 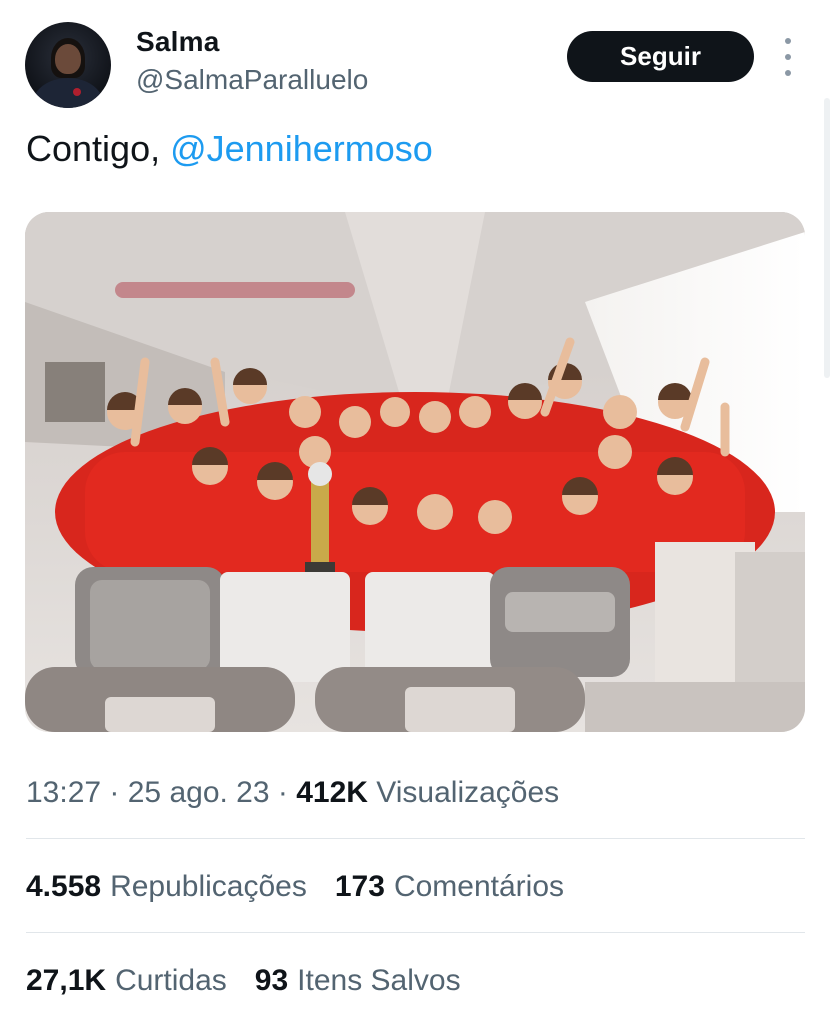 I want to click on likes-stat: 27,1K Curtidas, so click(x=126, y=981).